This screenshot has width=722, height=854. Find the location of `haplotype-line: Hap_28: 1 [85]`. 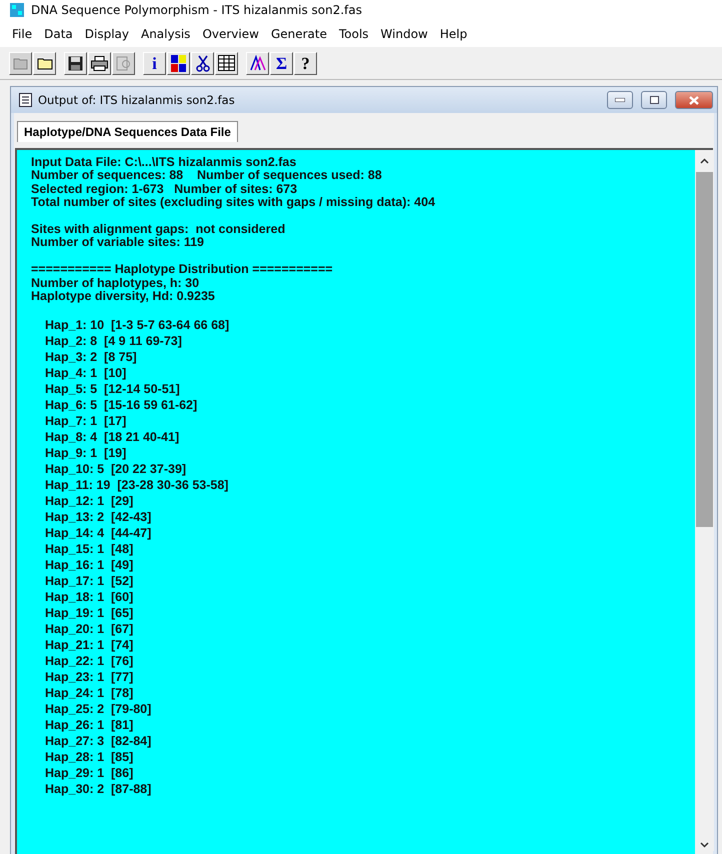

haplotype-line: Hap_28: 1 [85] is located at coordinates (89, 756).